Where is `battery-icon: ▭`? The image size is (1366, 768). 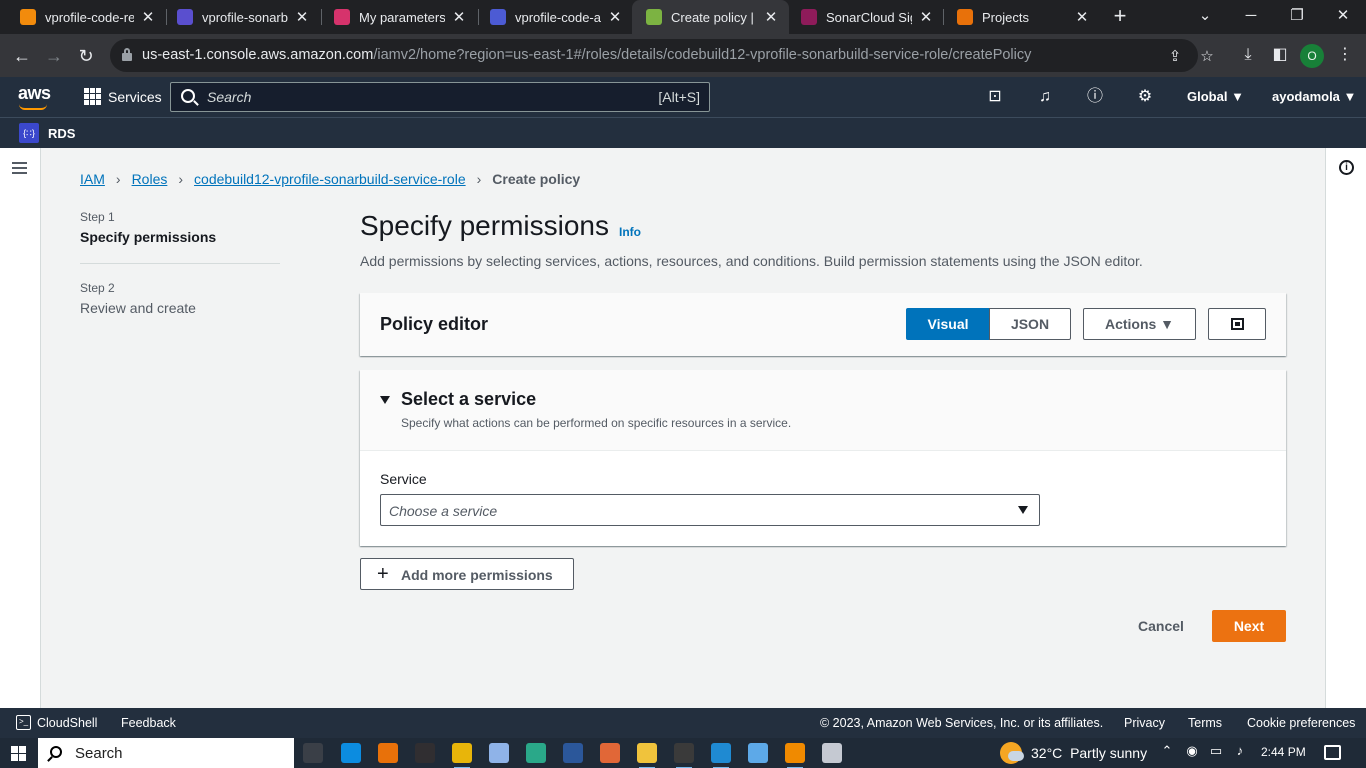
battery-icon: ▭ is located at coordinates (1216, 751).